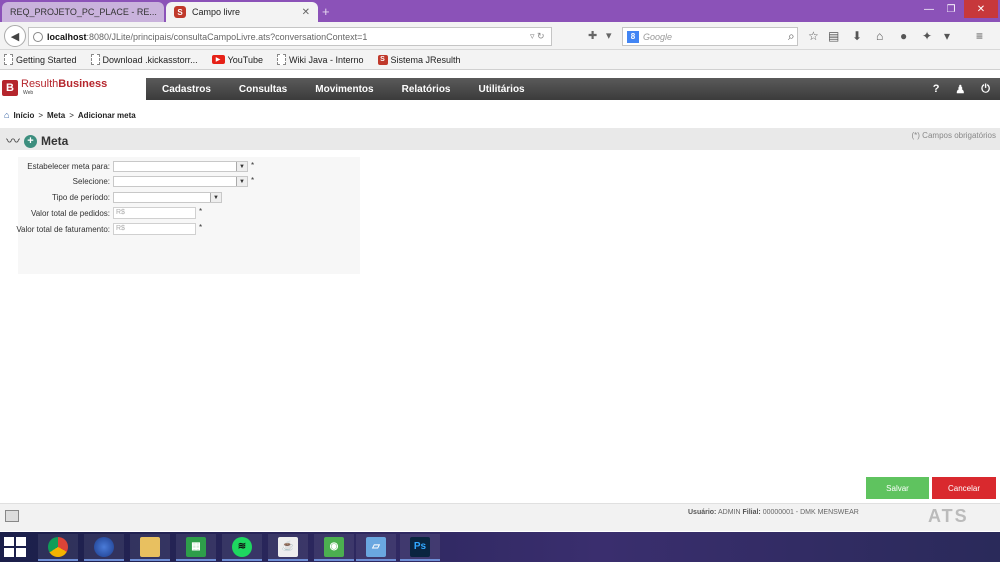 The height and width of the screenshot is (562, 1000). What do you see at coordinates (751, 512) in the screenshot?
I see `branch-label: Filial:` at bounding box center [751, 512].